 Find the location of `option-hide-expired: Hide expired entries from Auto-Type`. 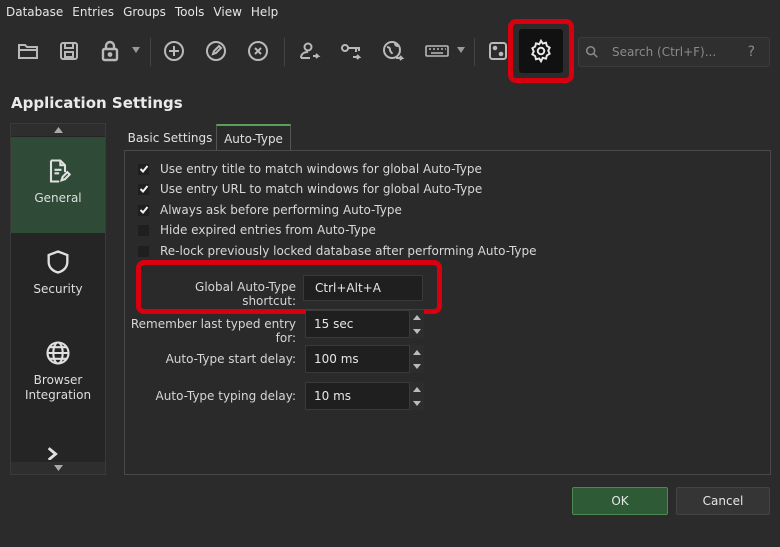

option-hide-expired: Hide expired entries from Auto-Type is located at coordinates (256, 230).